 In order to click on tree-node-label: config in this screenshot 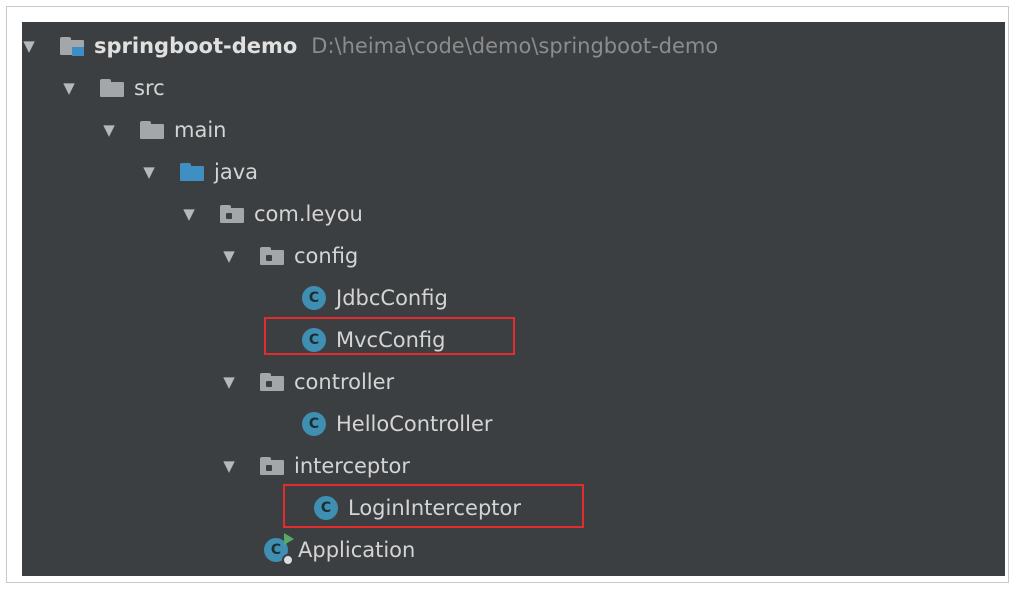, I will do `click(326, 256)`.